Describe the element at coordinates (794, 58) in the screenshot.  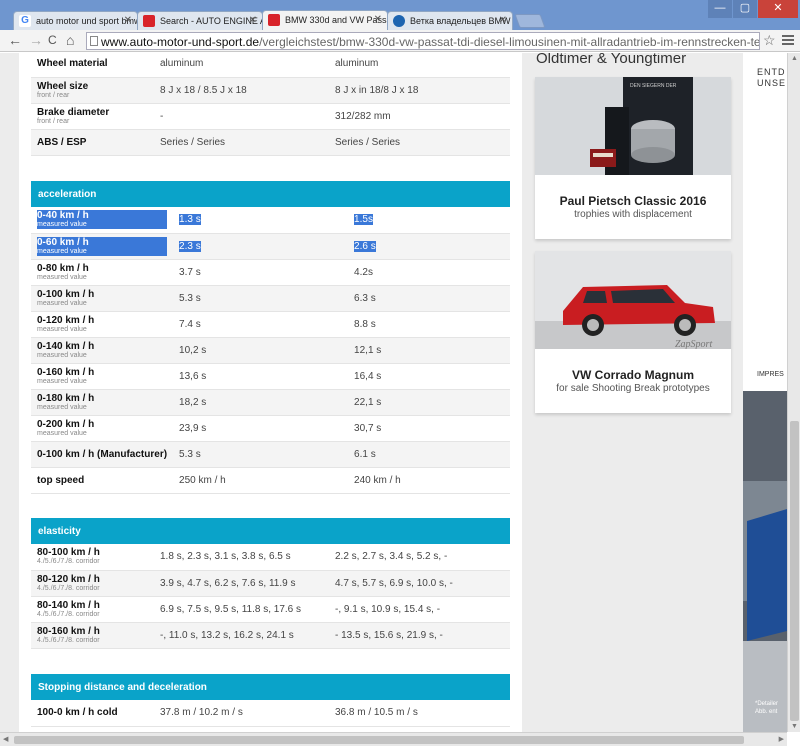
I see `scroll-up-icon: ▲` at that location.